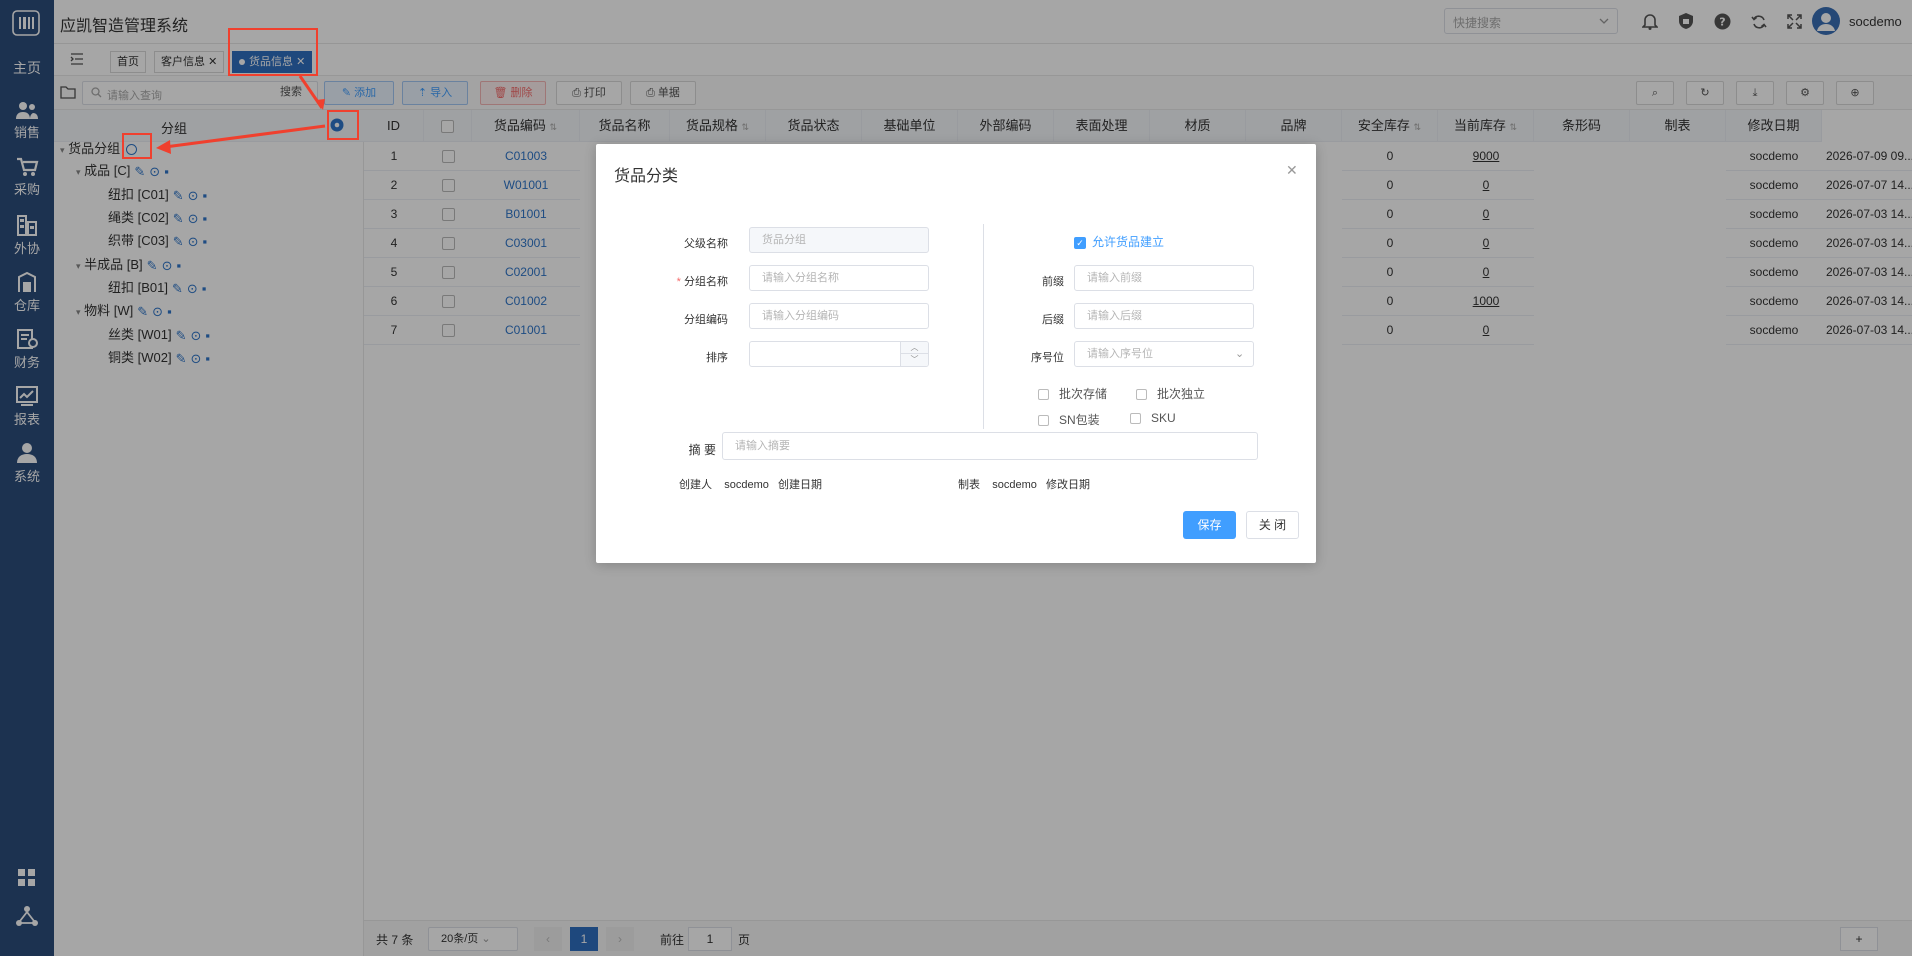  What do you see at coordinates (1083, 394) in the screenshot?
I see `batch-store-label: 批次存储` at bounding box center [1083, 394].